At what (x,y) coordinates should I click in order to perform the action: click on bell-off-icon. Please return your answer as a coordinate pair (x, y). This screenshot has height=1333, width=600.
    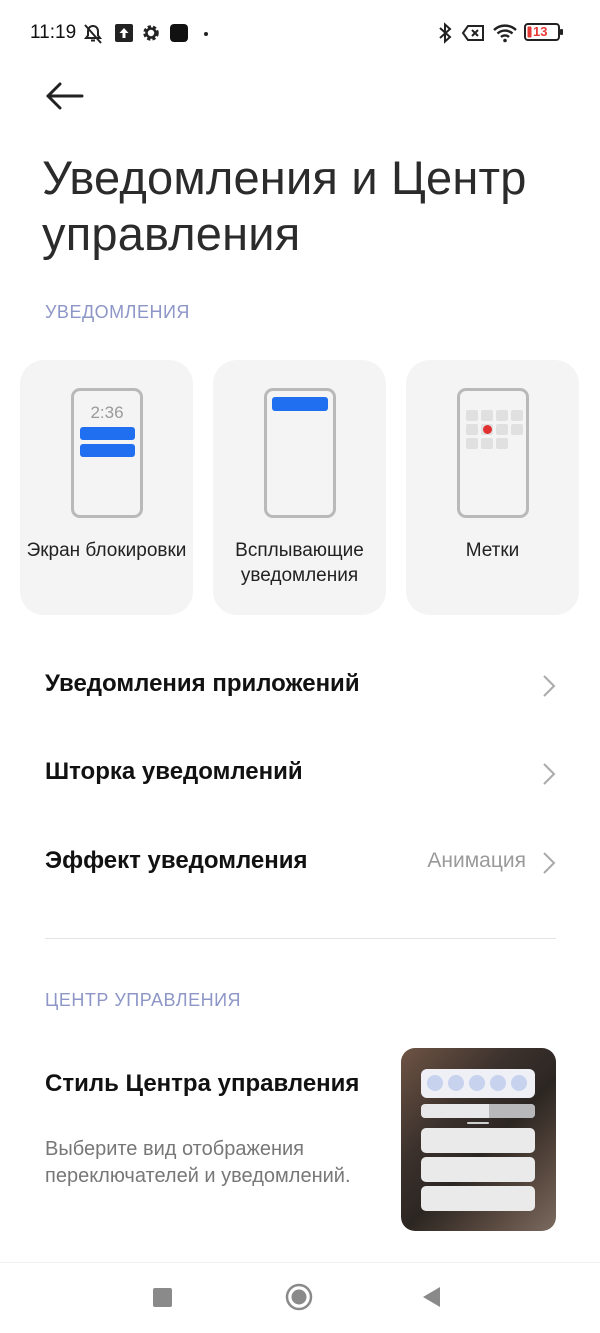
    Looking at the image, I should click on (93, 34).